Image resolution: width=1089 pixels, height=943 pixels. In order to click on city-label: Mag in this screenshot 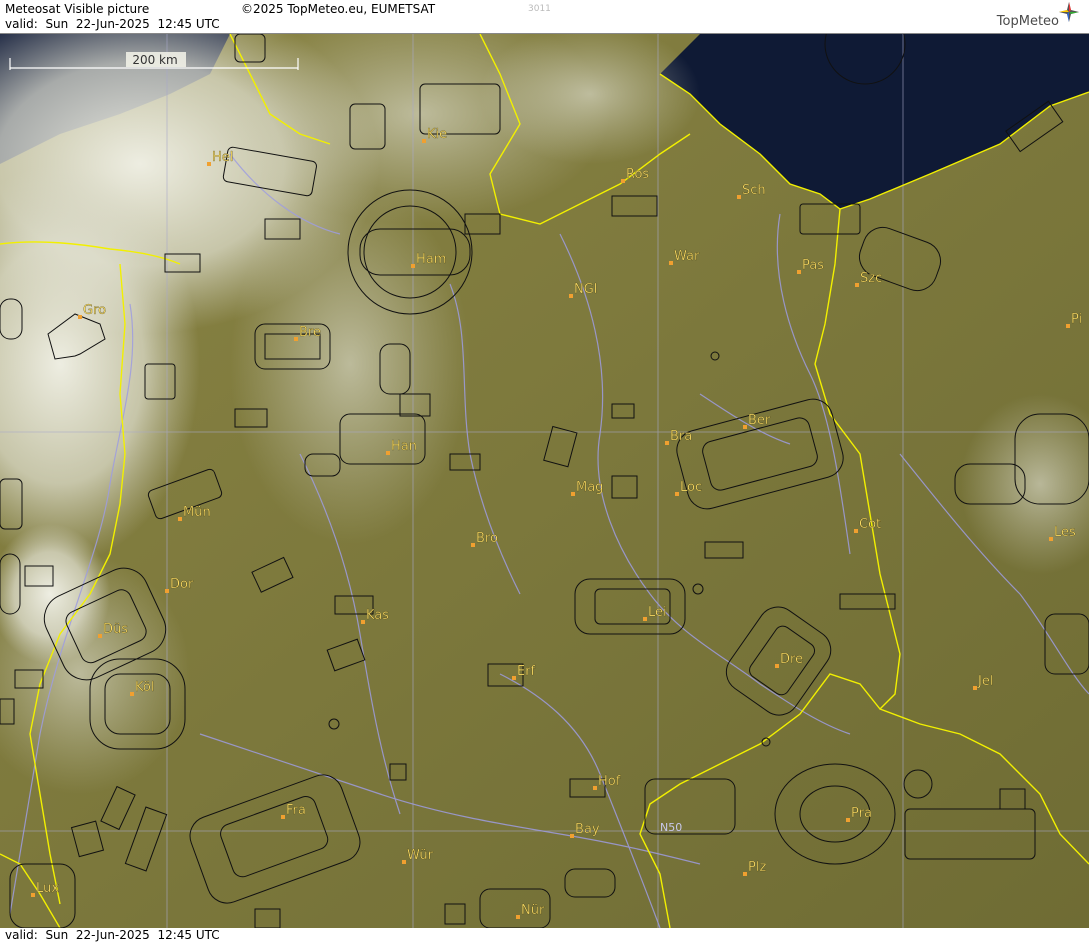, I will do `click(589, 487)`.